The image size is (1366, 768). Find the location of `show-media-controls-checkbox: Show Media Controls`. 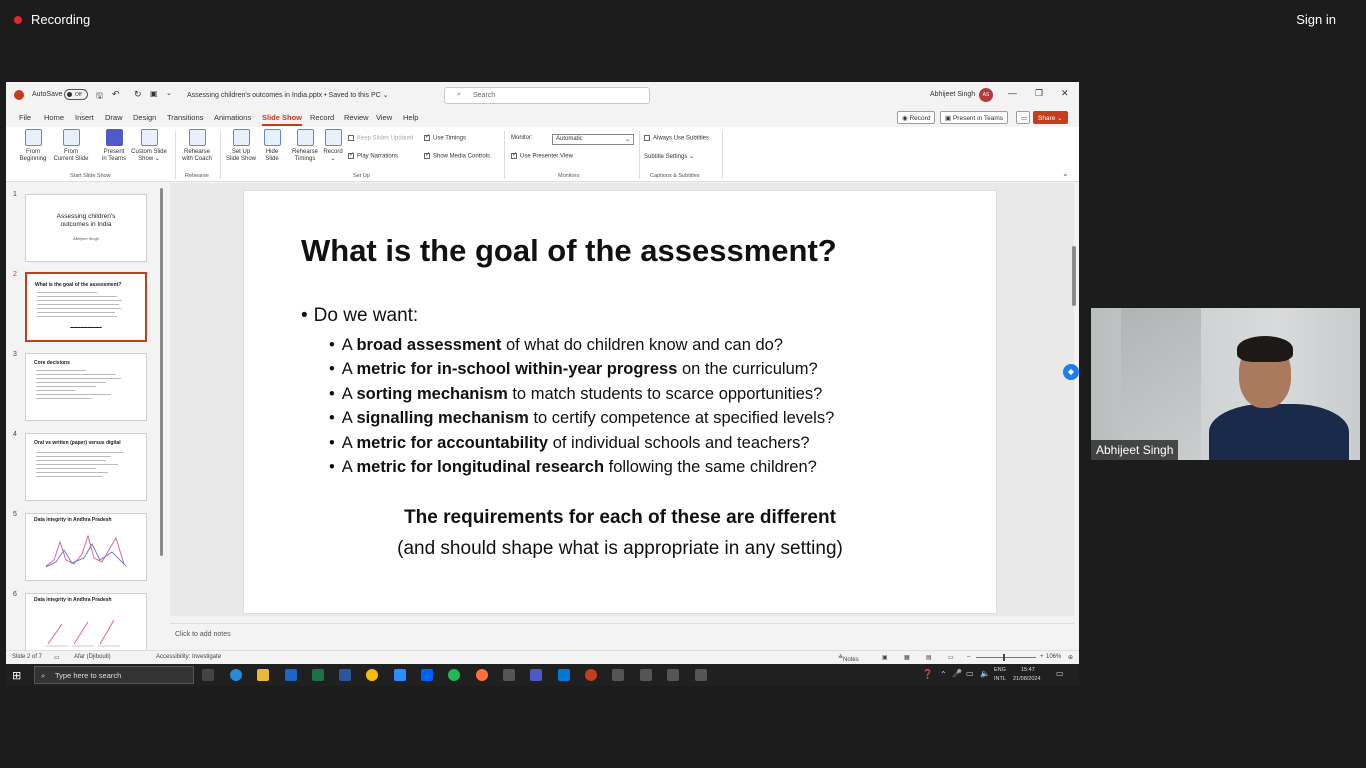

show-media-controls-checkbox: Show Media Controls is located at coordinates (457, 155).